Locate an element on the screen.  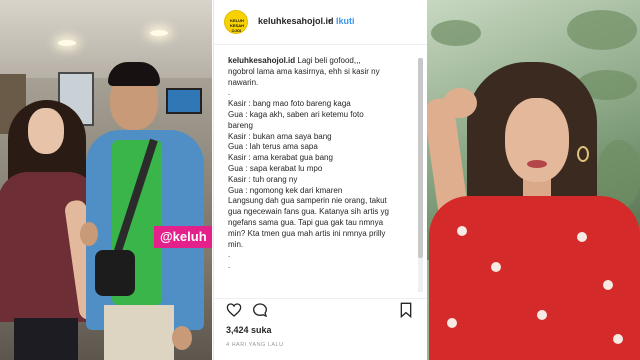
caption-scrollbar-thumb is located at coordinates (420, 158).